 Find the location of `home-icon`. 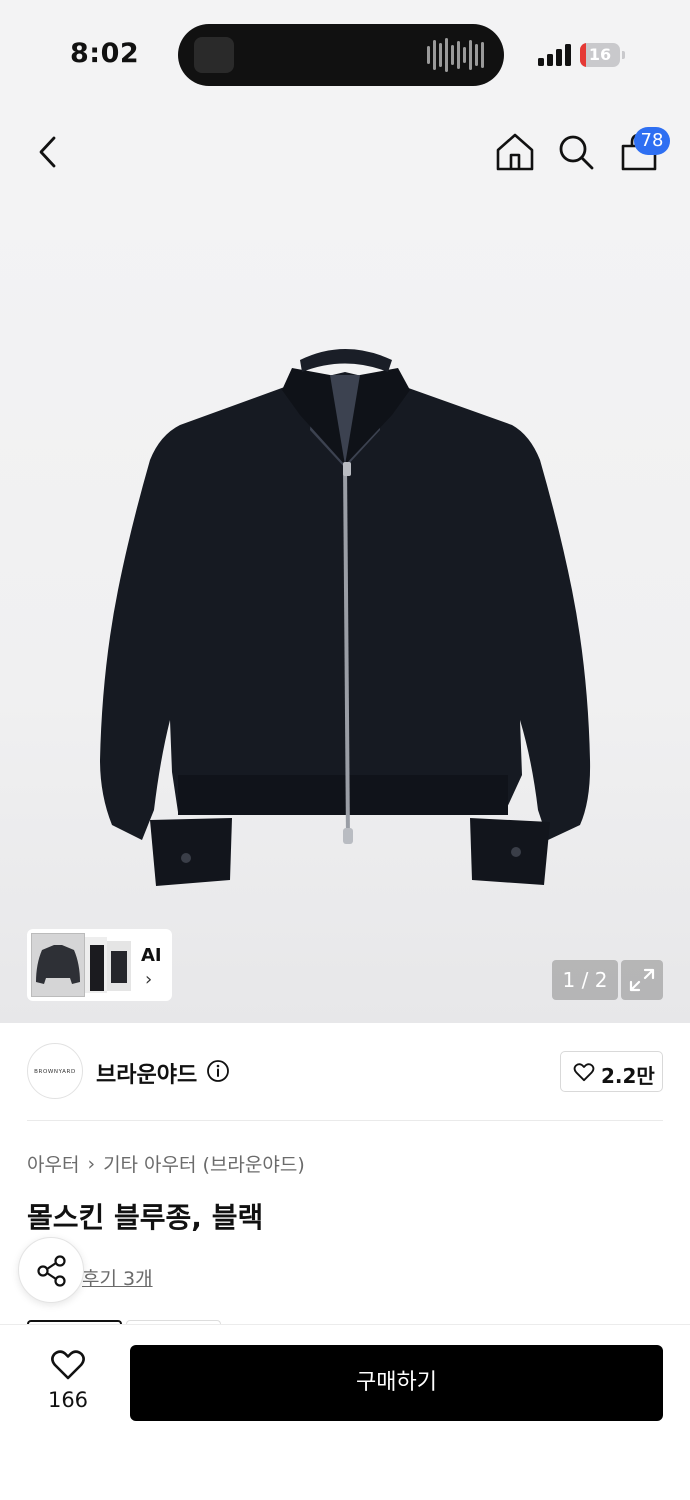

home-icon is located at coordinates (515, 152).